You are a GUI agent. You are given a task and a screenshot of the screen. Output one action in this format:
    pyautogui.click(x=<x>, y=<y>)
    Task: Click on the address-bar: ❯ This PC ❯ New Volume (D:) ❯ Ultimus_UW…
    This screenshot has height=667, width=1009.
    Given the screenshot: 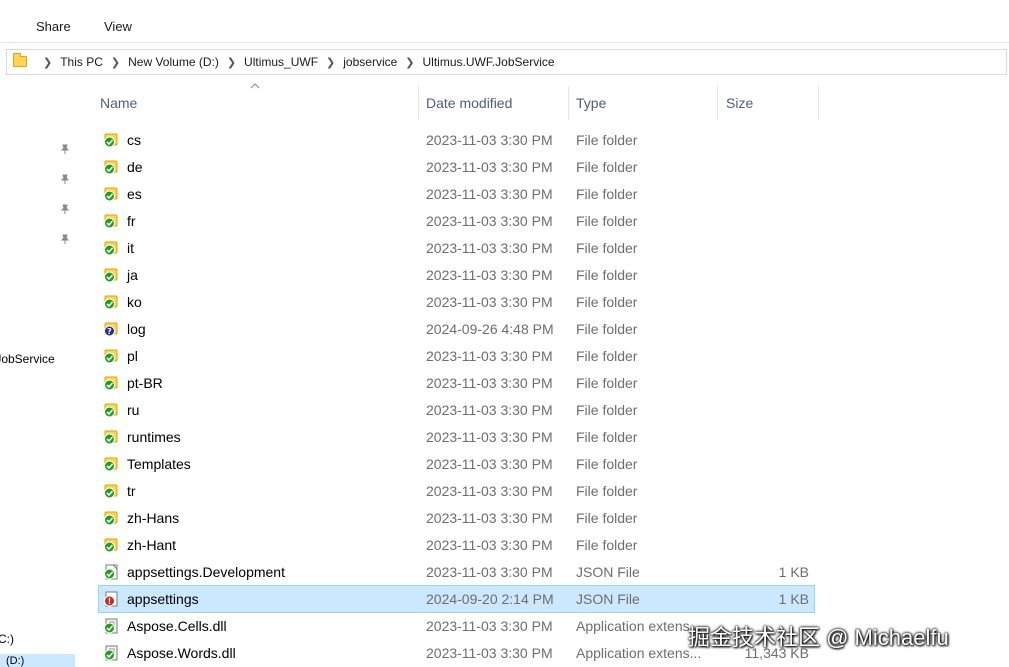 What is the action you would take?
    pyautogui.click(x=506, y=62)
    